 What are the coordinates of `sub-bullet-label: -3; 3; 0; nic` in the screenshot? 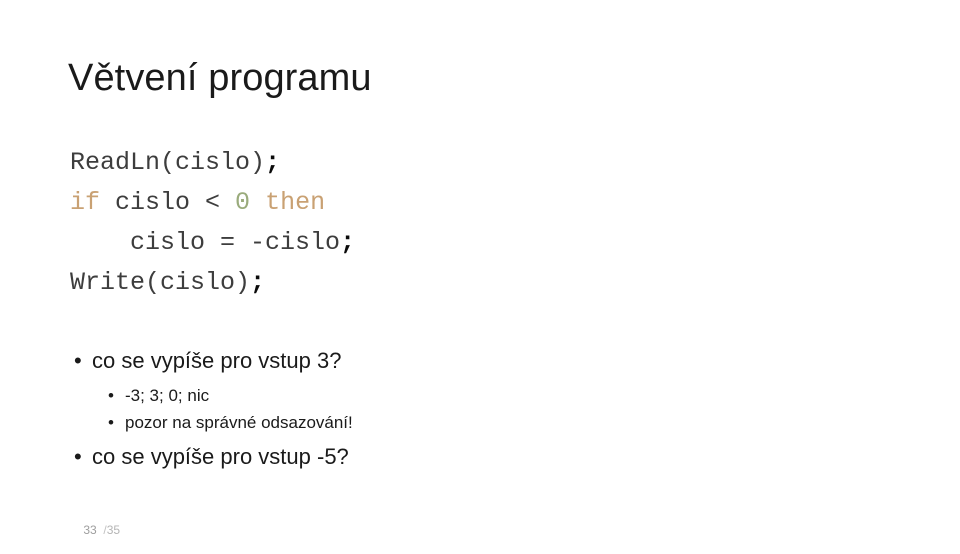 It's located at (167, 395).